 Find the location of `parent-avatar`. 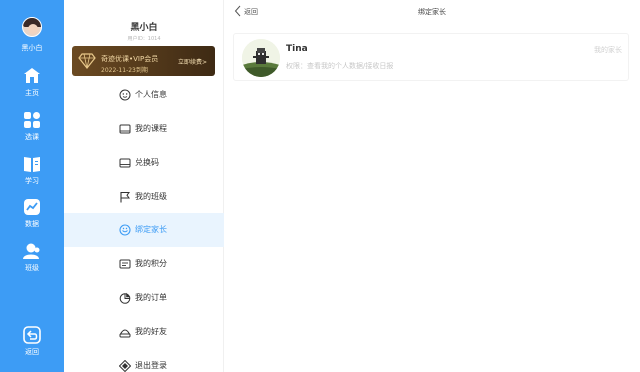

parent-avatar is located at coordinates (261, 58).